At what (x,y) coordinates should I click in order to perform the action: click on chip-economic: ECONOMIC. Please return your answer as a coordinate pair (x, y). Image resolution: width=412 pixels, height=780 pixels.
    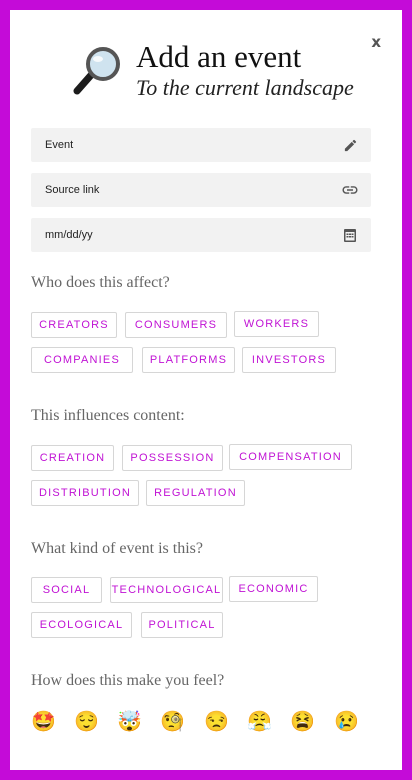
    Looking at the image, I should click on (273, 589).